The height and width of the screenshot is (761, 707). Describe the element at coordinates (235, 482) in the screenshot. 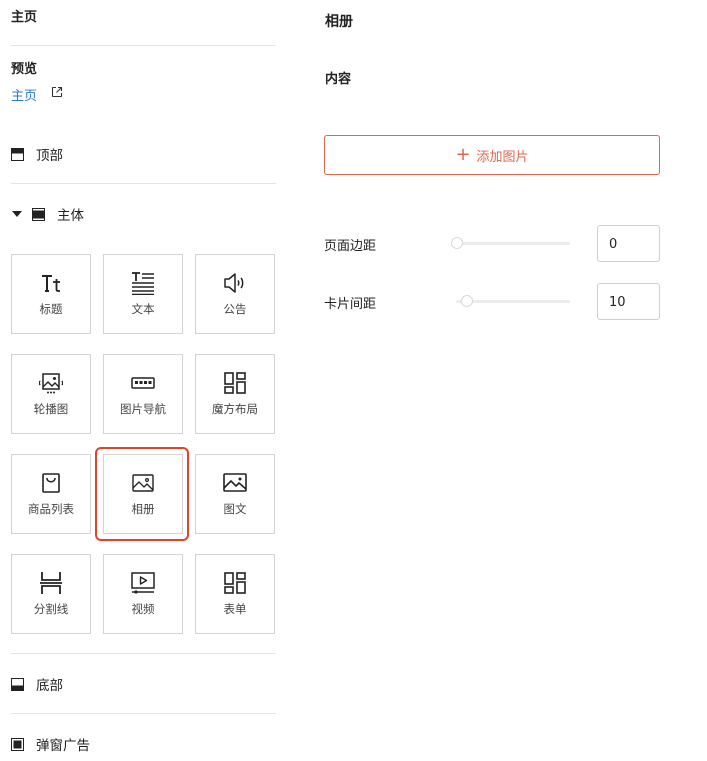

I see `image-text-icon` at that location.